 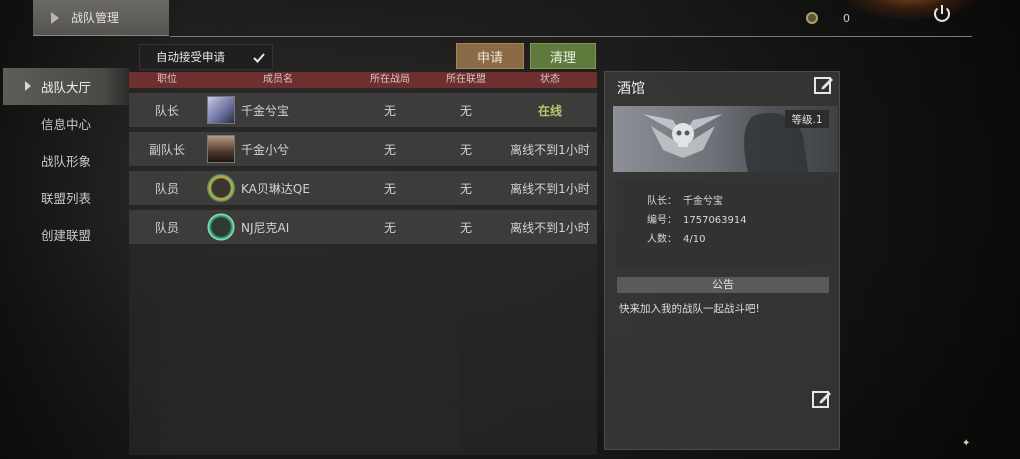 I want to click on sidebar-item-label: 战队大厅, so click(x=66, y=87).